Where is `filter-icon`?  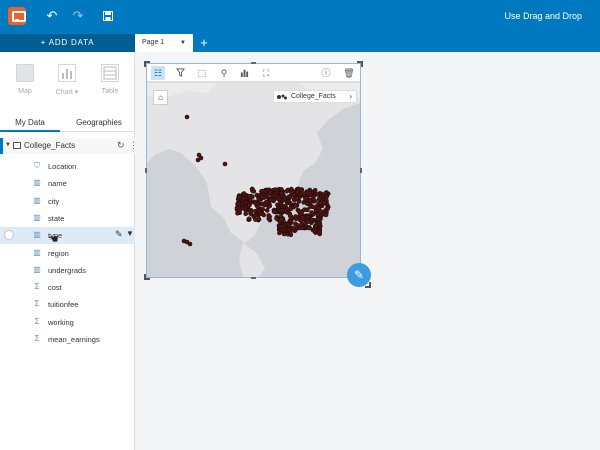
filter-icon is located at coordinates (180, 73).